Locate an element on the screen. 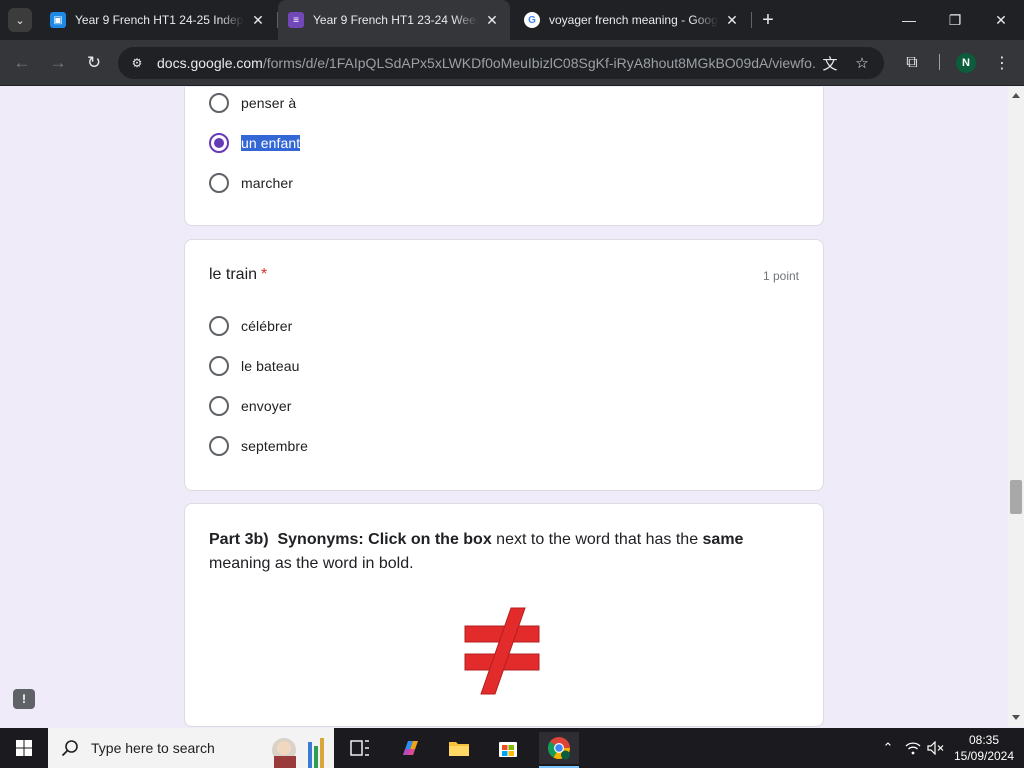  copilot-button is located at coordinates (410, 748).